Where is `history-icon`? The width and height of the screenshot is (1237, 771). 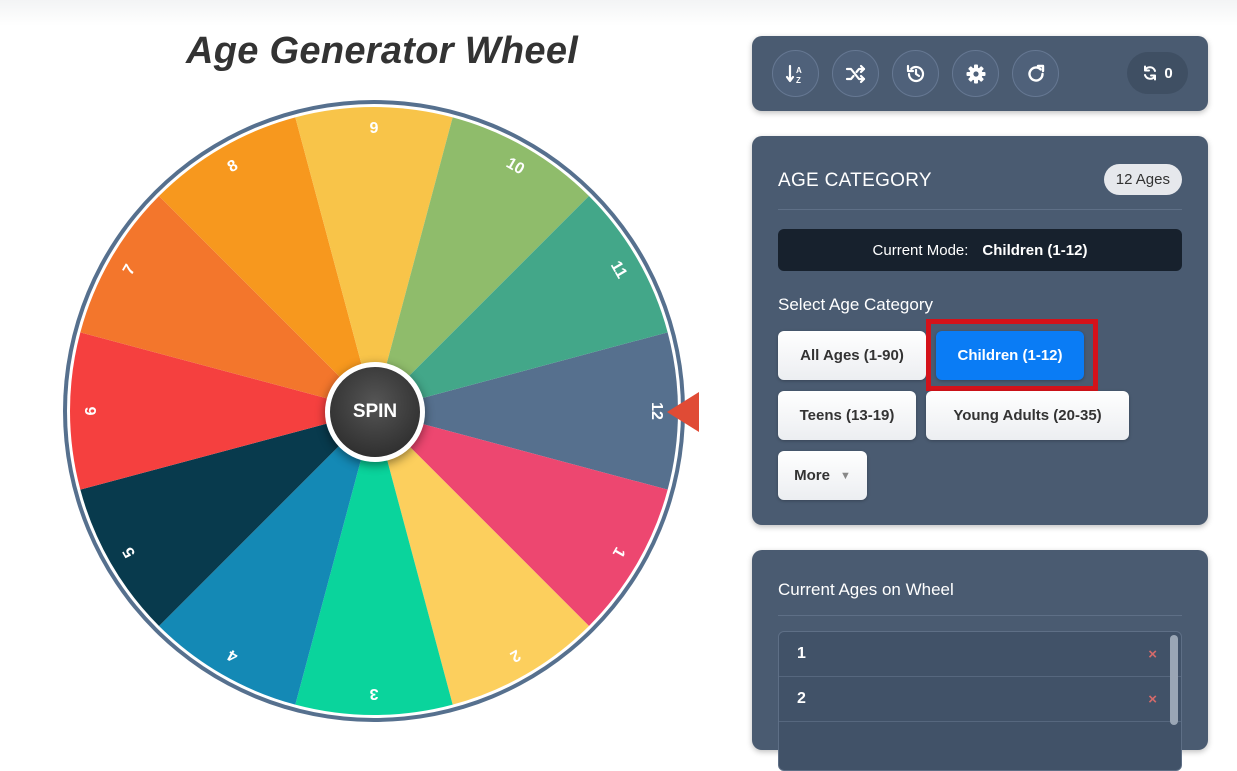 history-icon is located at coordinates (915, 73).